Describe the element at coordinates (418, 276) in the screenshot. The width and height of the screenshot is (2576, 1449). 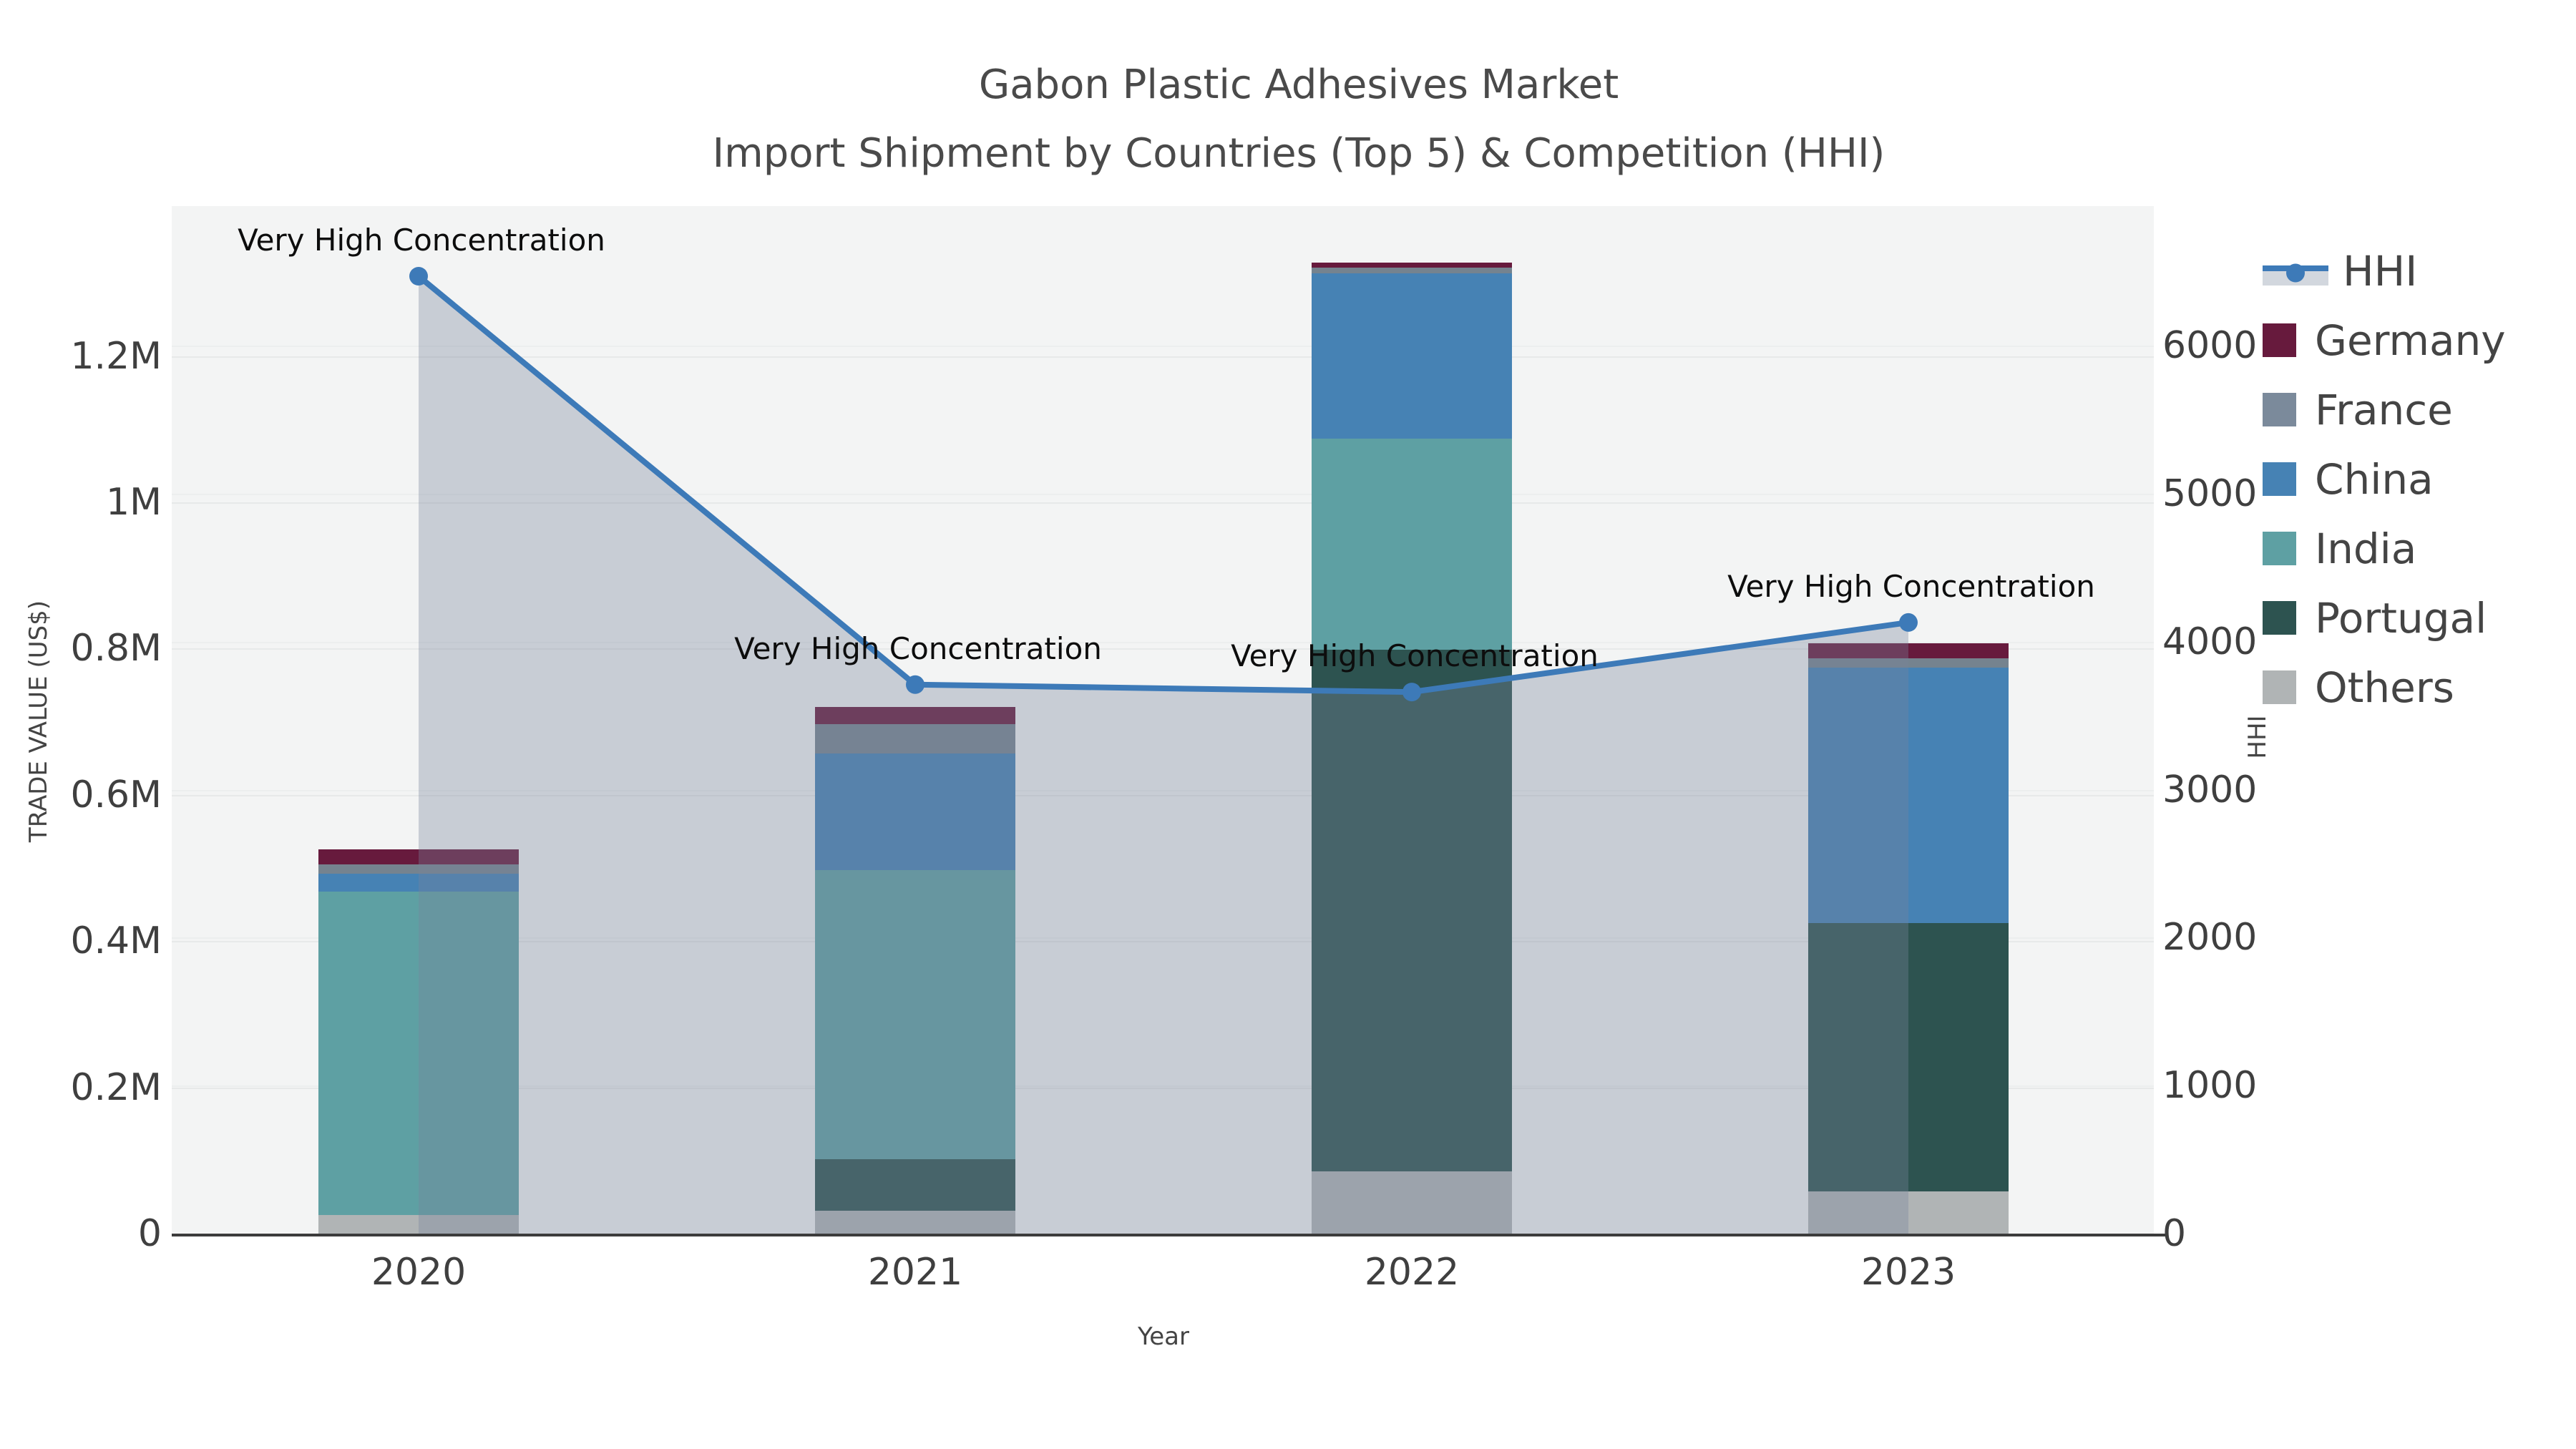
I see `hhi-point-2020` at that location.